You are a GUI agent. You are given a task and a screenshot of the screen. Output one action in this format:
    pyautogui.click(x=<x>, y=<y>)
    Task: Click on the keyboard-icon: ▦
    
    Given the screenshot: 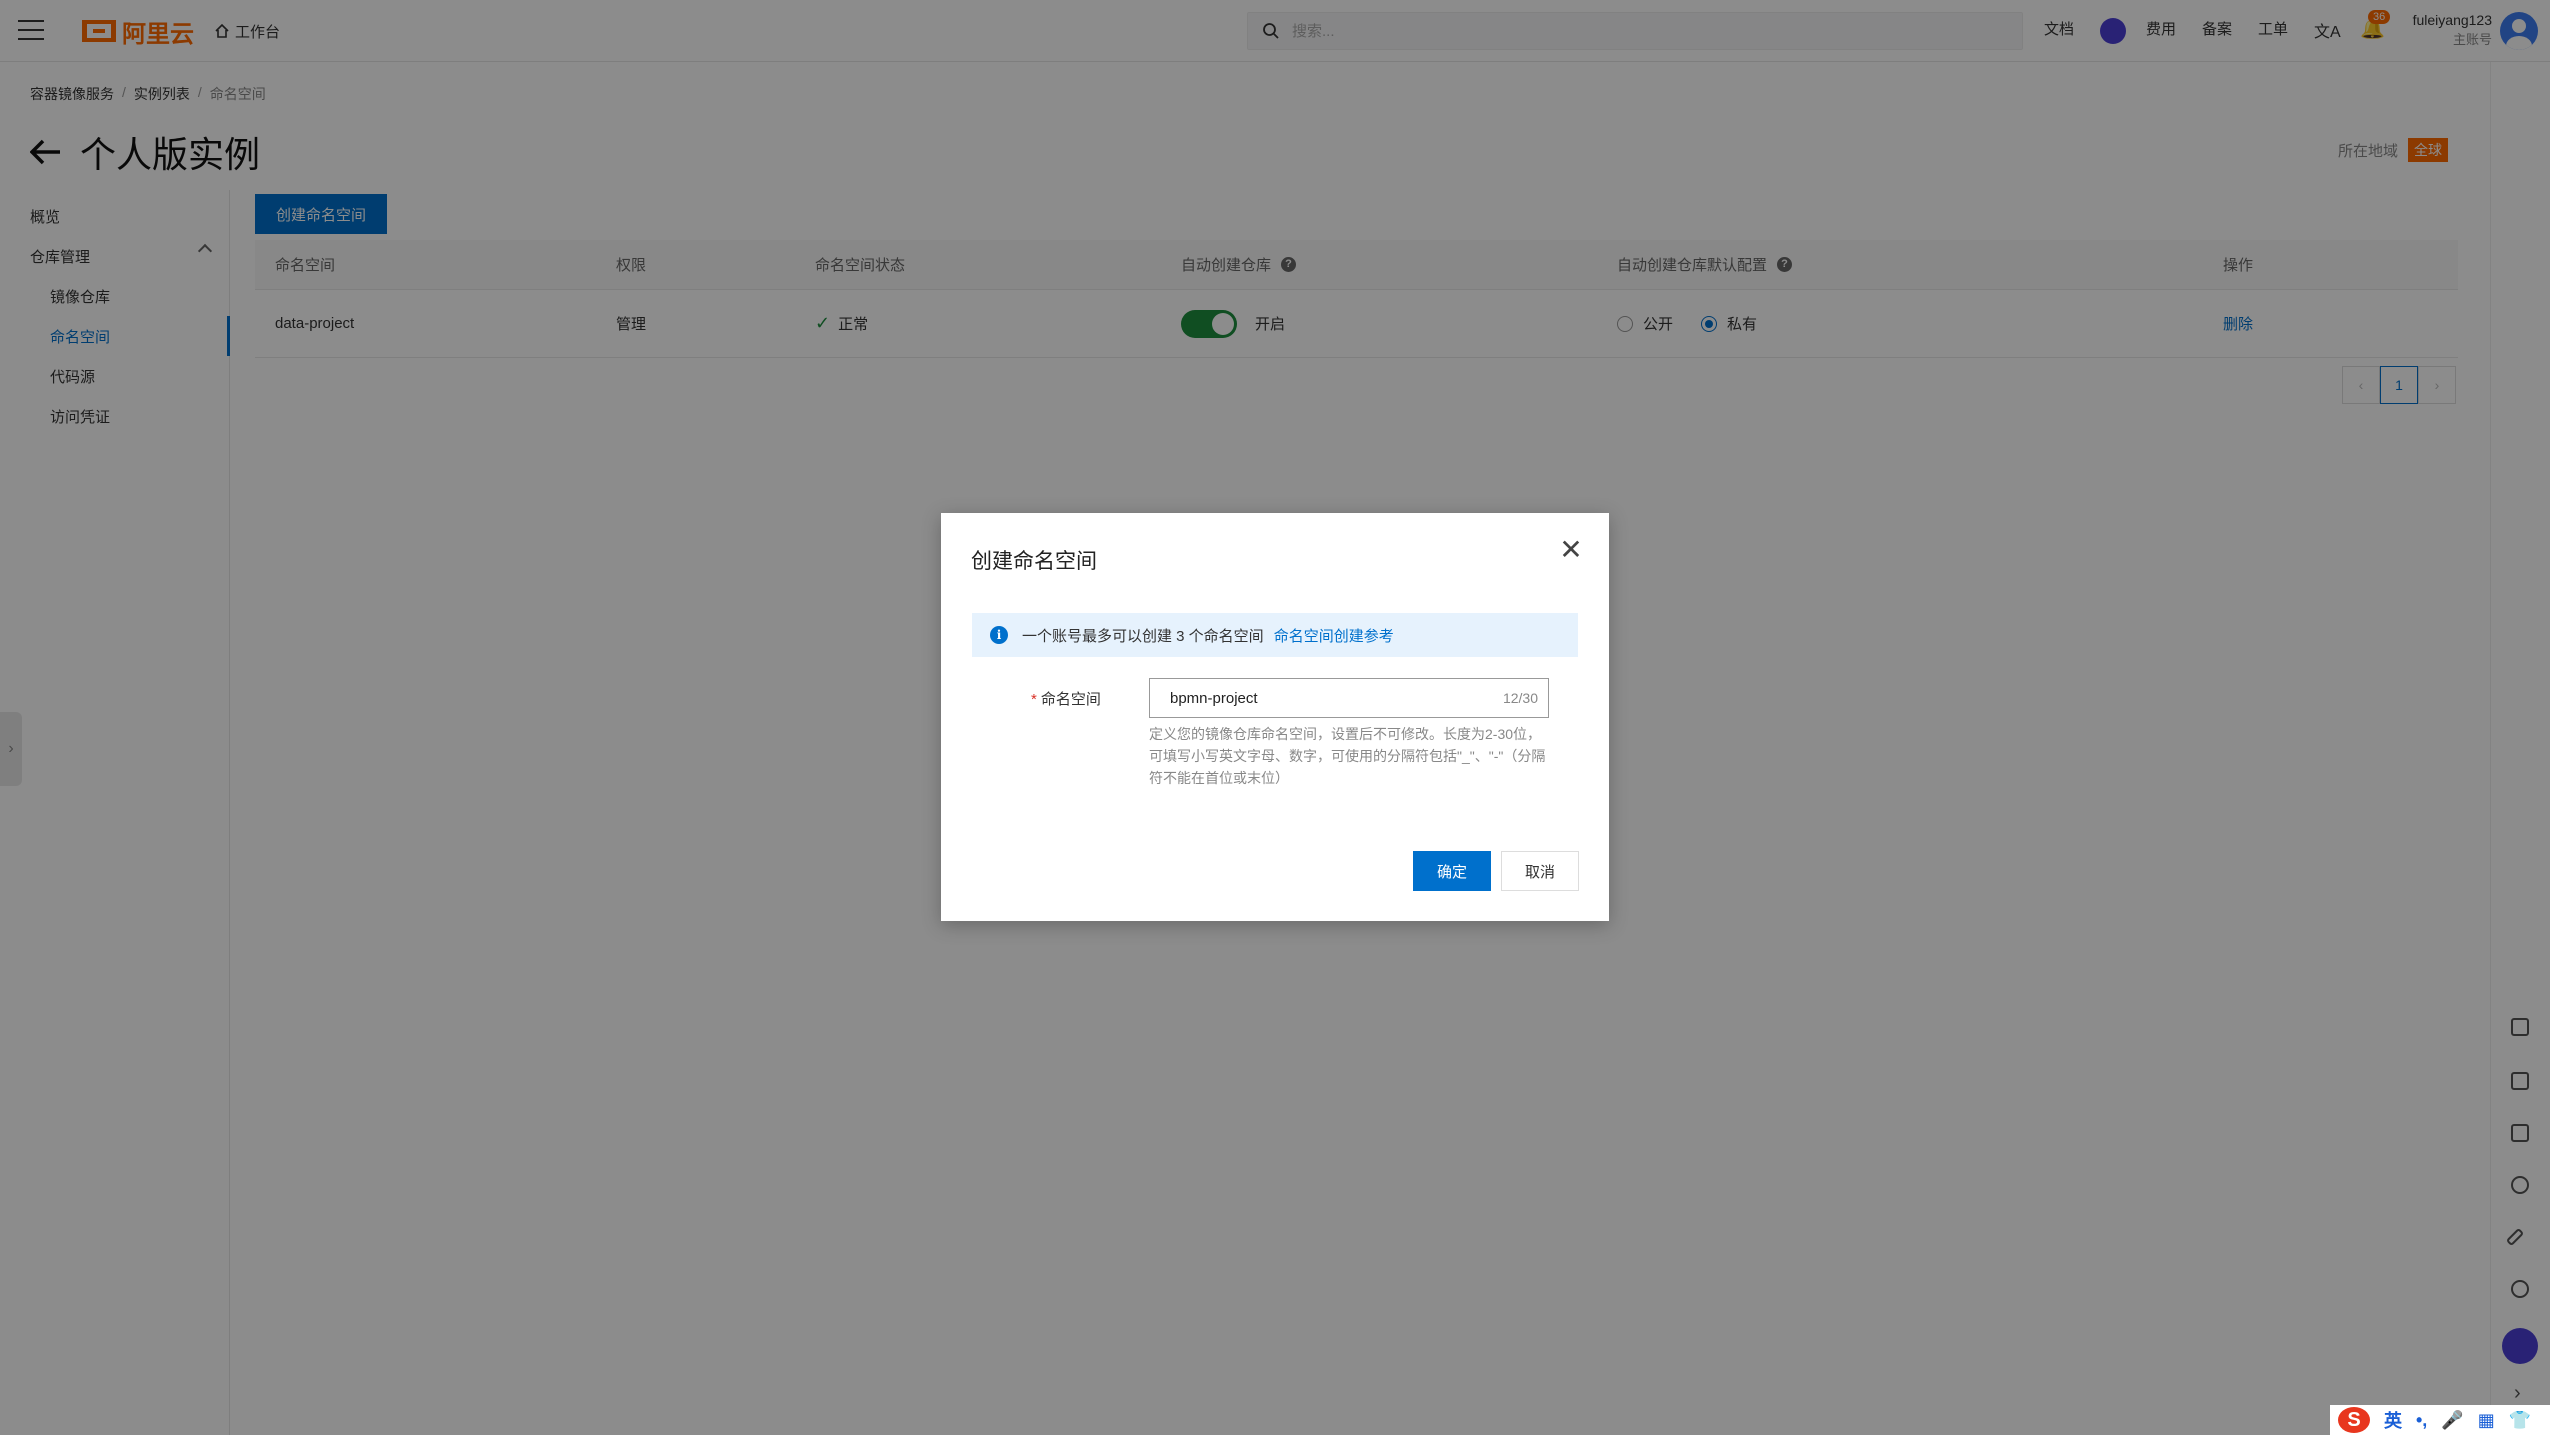 What is the action you would take?
    pyautogui.click(x=2486, y=1420)
    